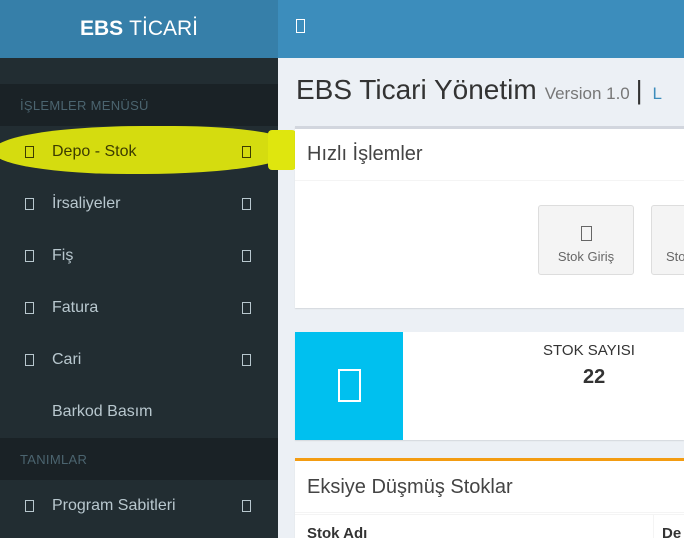 The image size is (684, 538). What do you see at coordinates (29, 412) in the screenshot?
I see `barcode-icon` at bounding box center [29, 412].